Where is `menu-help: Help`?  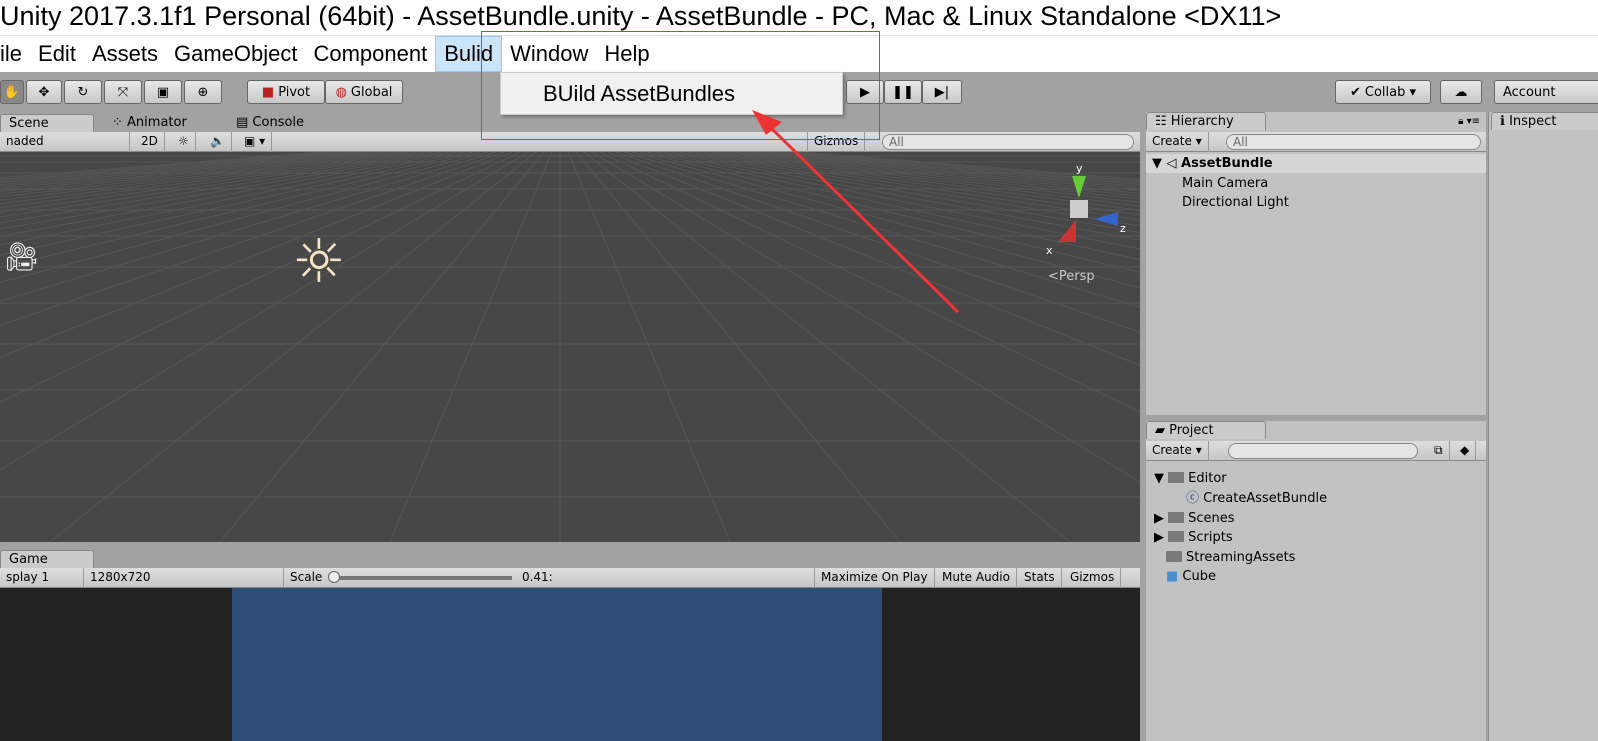
menu-help: Help is located at coordinates (626, 54).